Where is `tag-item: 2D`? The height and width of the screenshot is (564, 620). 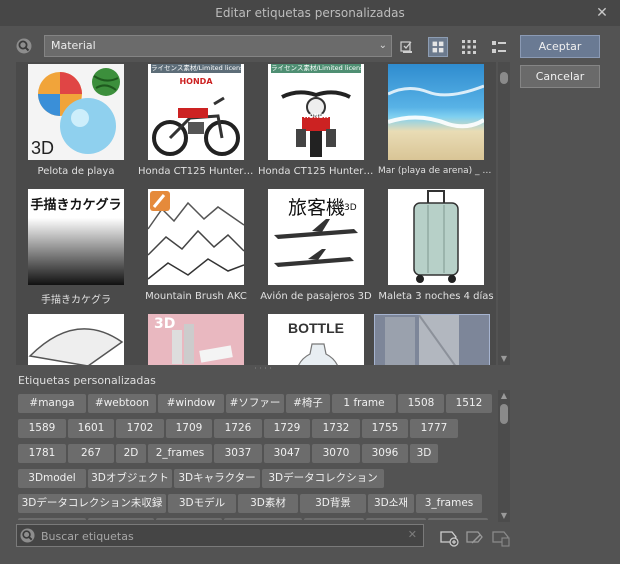
tag-item: 2D is located at coordinates (131, 453).